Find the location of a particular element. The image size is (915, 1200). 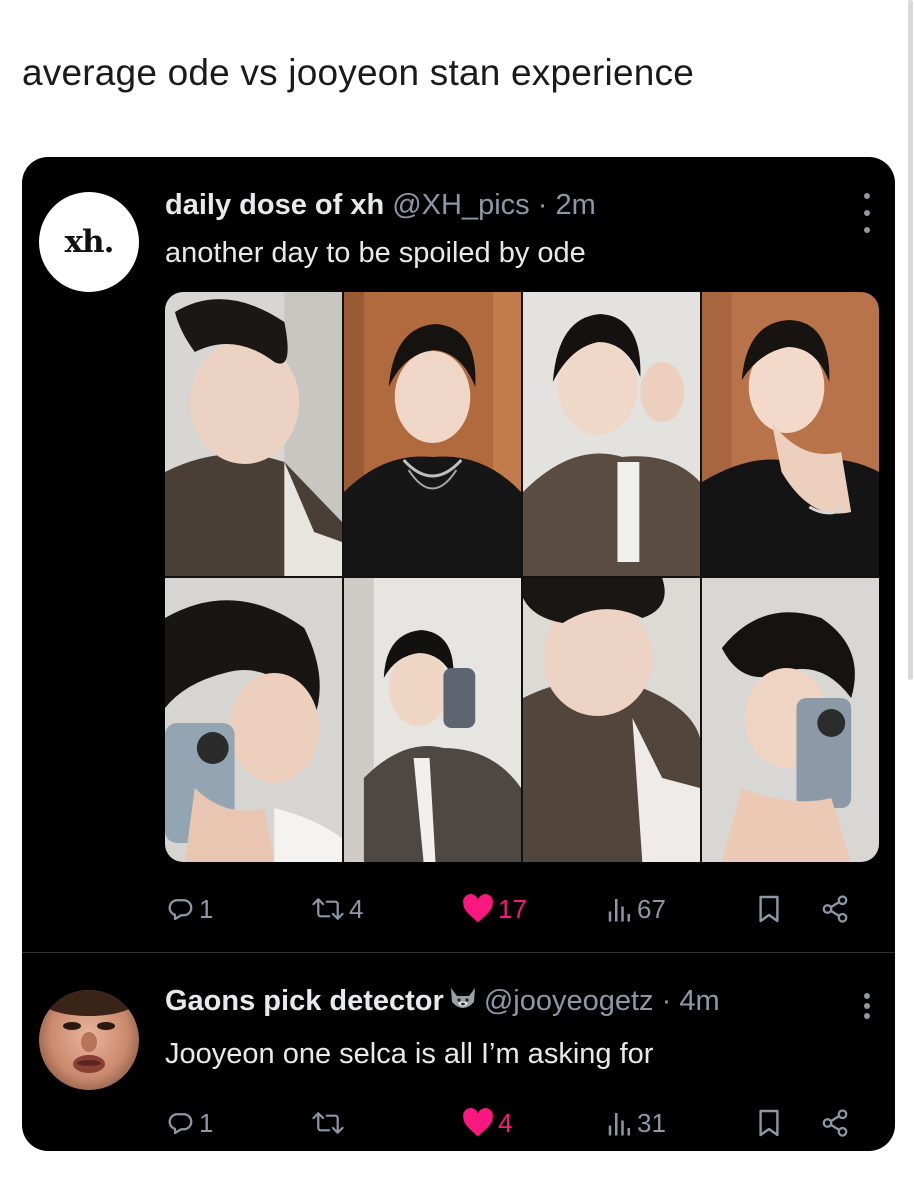

timestamp: 2m is located at coordinates (575, 205).